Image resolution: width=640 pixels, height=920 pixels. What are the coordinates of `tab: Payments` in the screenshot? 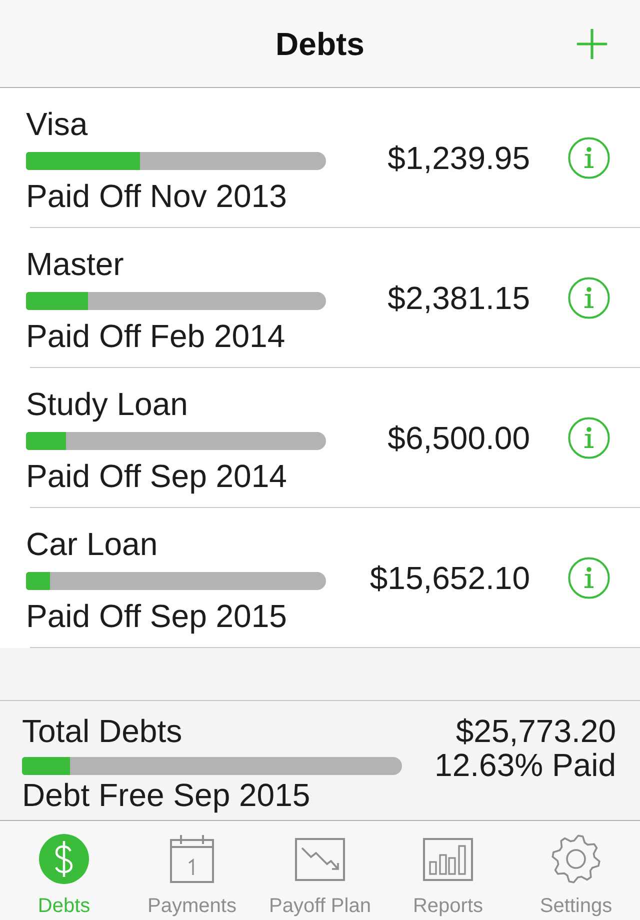 It's located at (192, 870).